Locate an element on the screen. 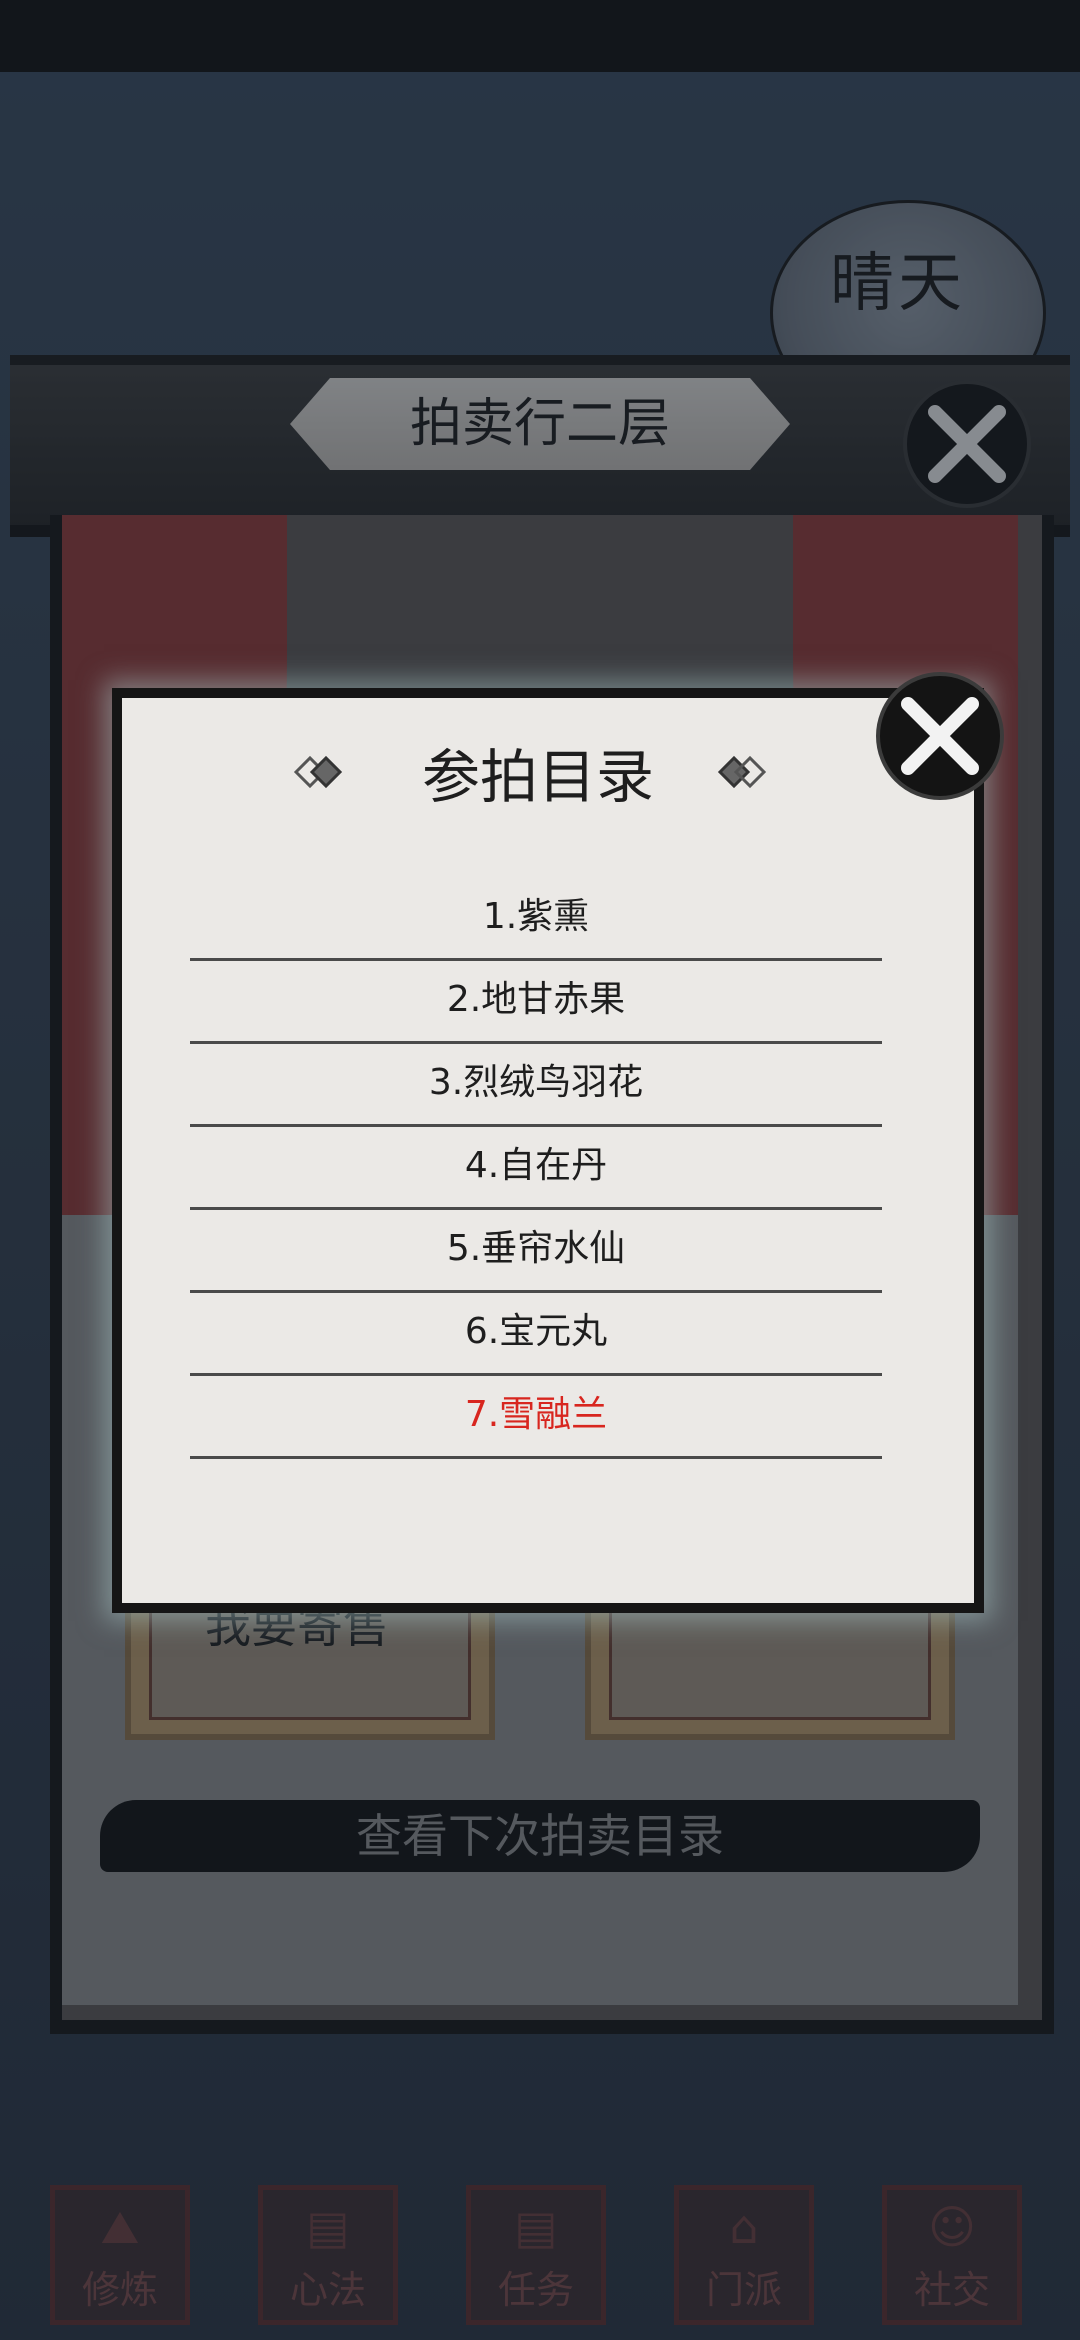  catalog-item: 5.垂帘水仙 is located at coordinates (536, 1251).